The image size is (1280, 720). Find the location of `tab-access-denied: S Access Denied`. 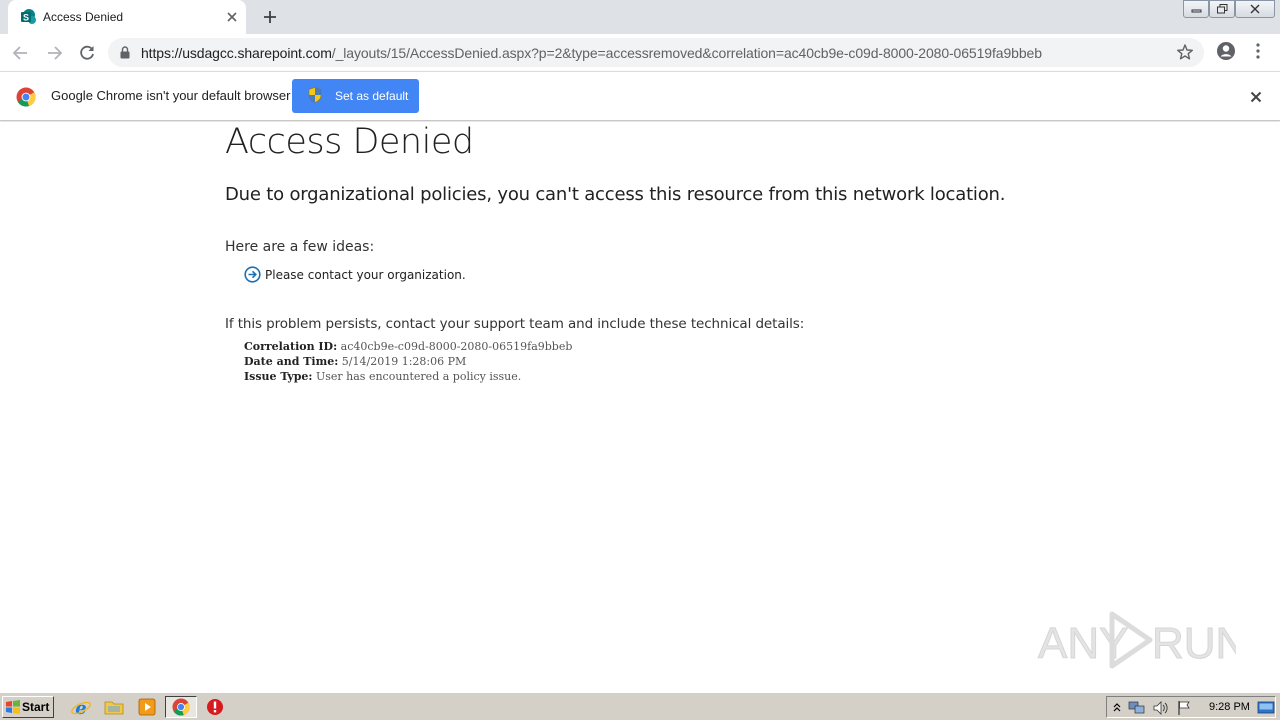

tab-access-denied: S Access Denied is located at coordinates (127, 17).